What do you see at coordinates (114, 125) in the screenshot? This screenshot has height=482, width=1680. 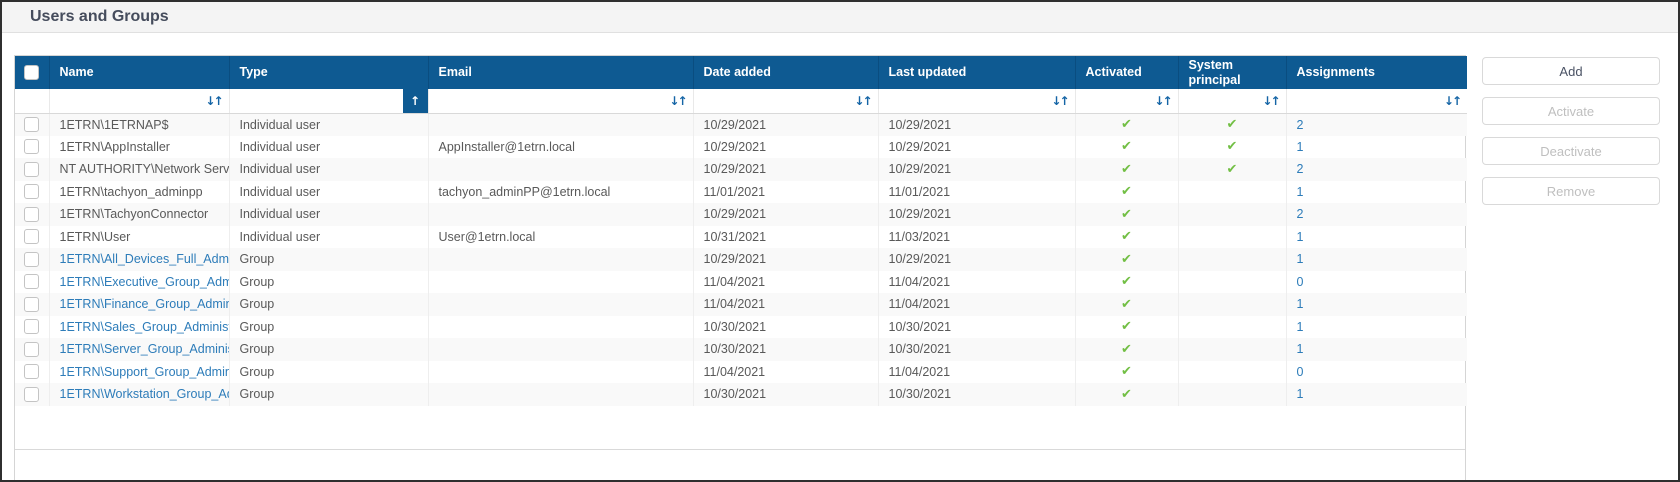 I see `name-cell-text: 1ETRN\1ETRNAP$` at bounding box center [114, 125].